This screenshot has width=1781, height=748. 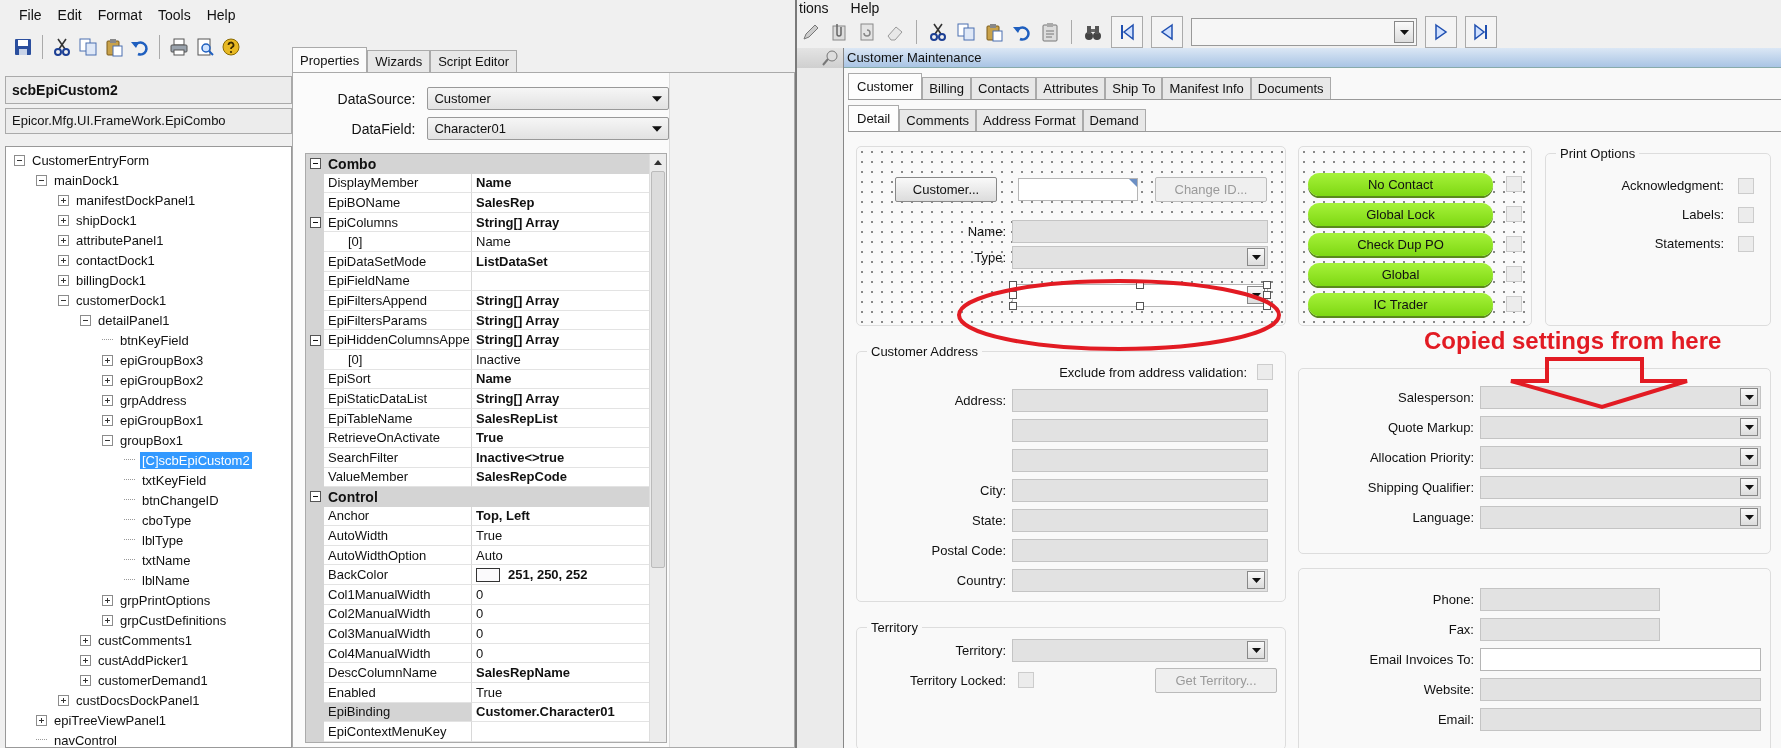 I want to click on tree-item: billingDock1, so click(x=111, y=280).